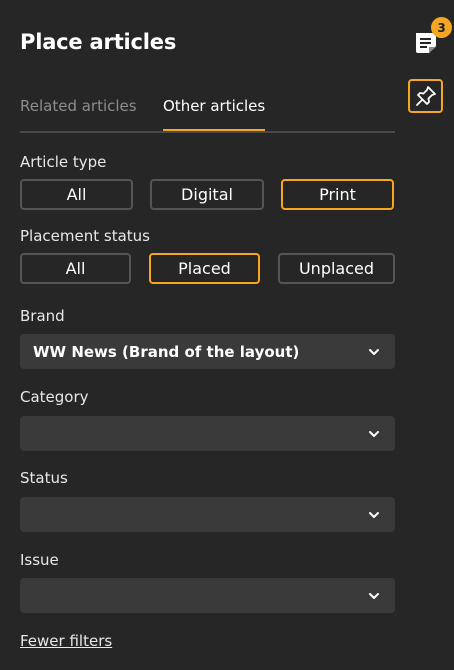  I want to click on tab-other-articles: Other articles, so click(214, 113).